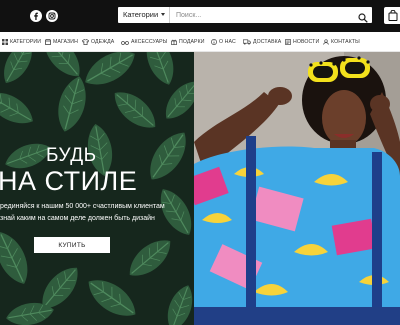  Describe the element at coordinates (363, 16) in the screenshot. I see `search-icon` at that location.